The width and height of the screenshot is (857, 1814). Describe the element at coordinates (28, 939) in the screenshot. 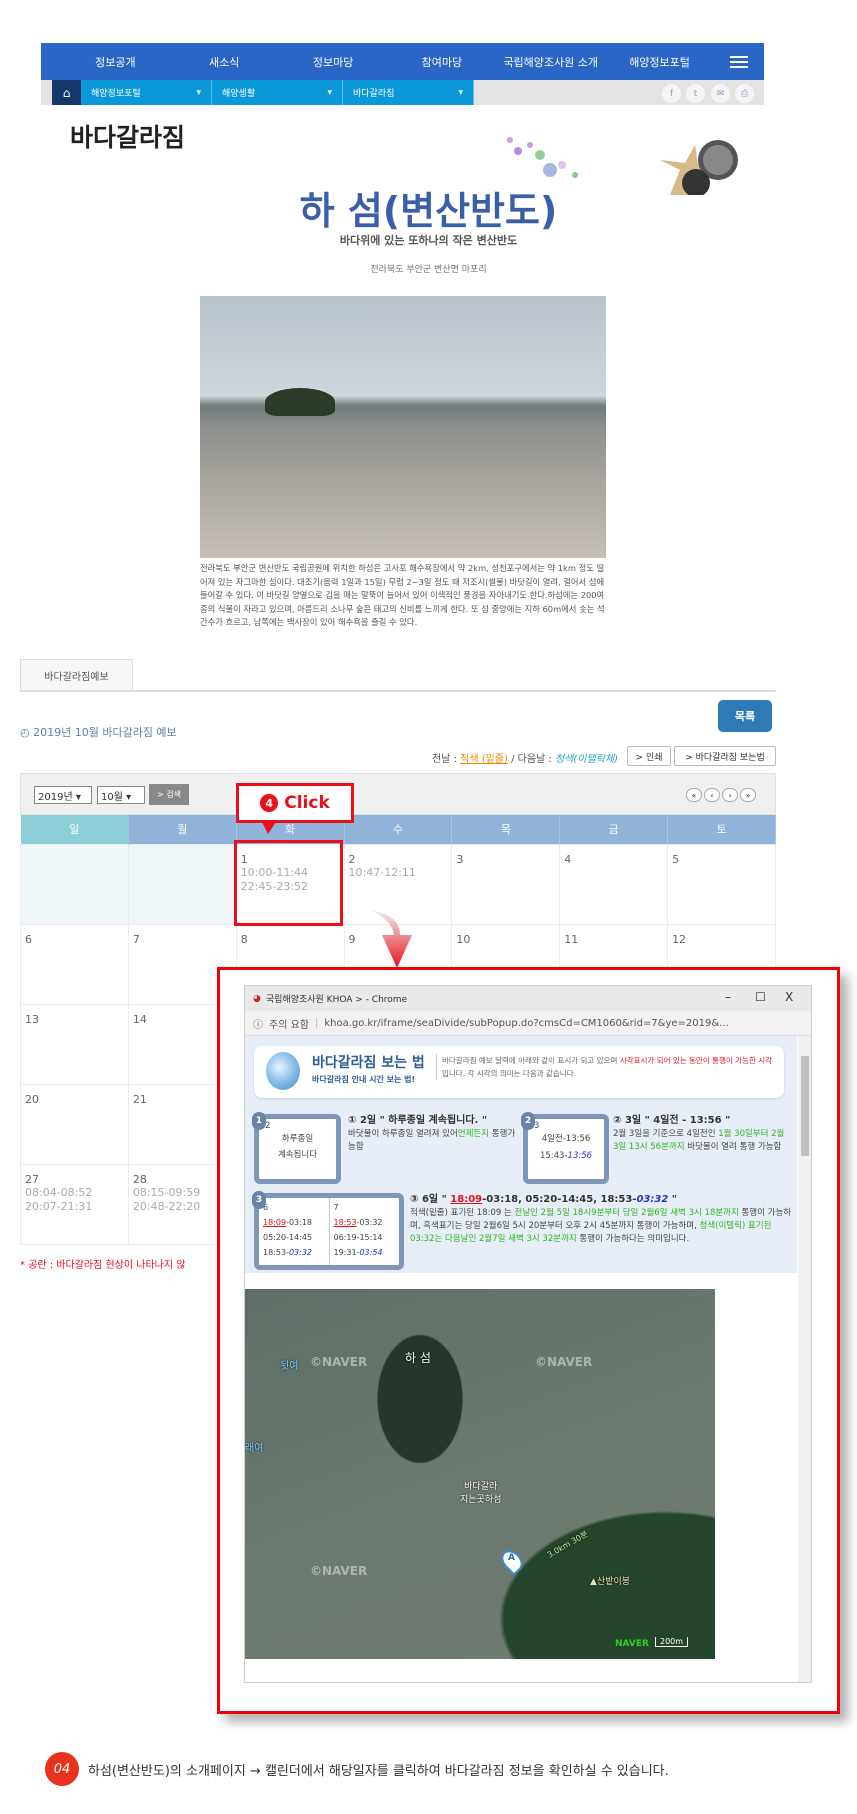

I see `day-number: 6` at that location.